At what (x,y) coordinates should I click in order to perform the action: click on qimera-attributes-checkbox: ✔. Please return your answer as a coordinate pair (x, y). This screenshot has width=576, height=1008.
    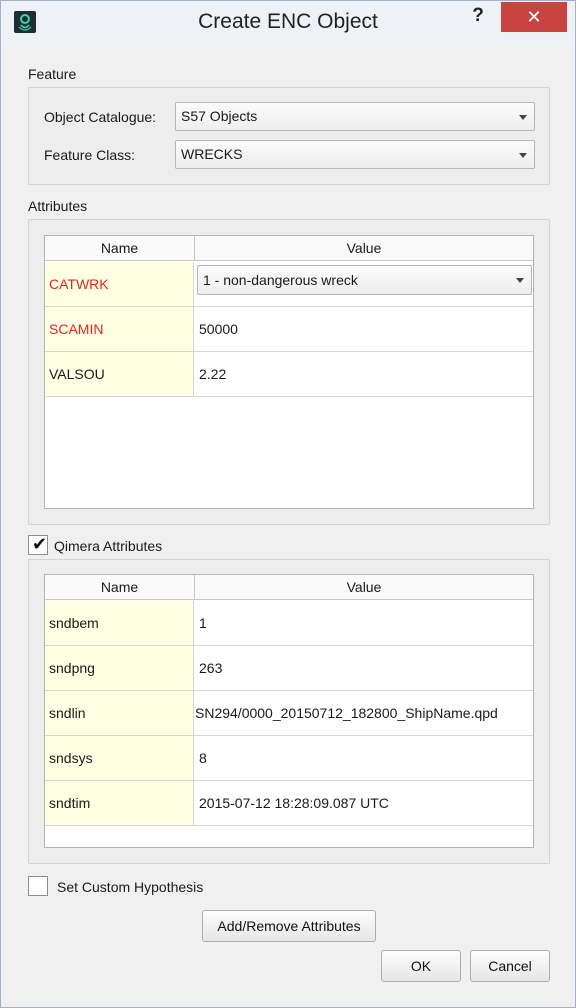
    Looking at the image, I should click on (38, 544).